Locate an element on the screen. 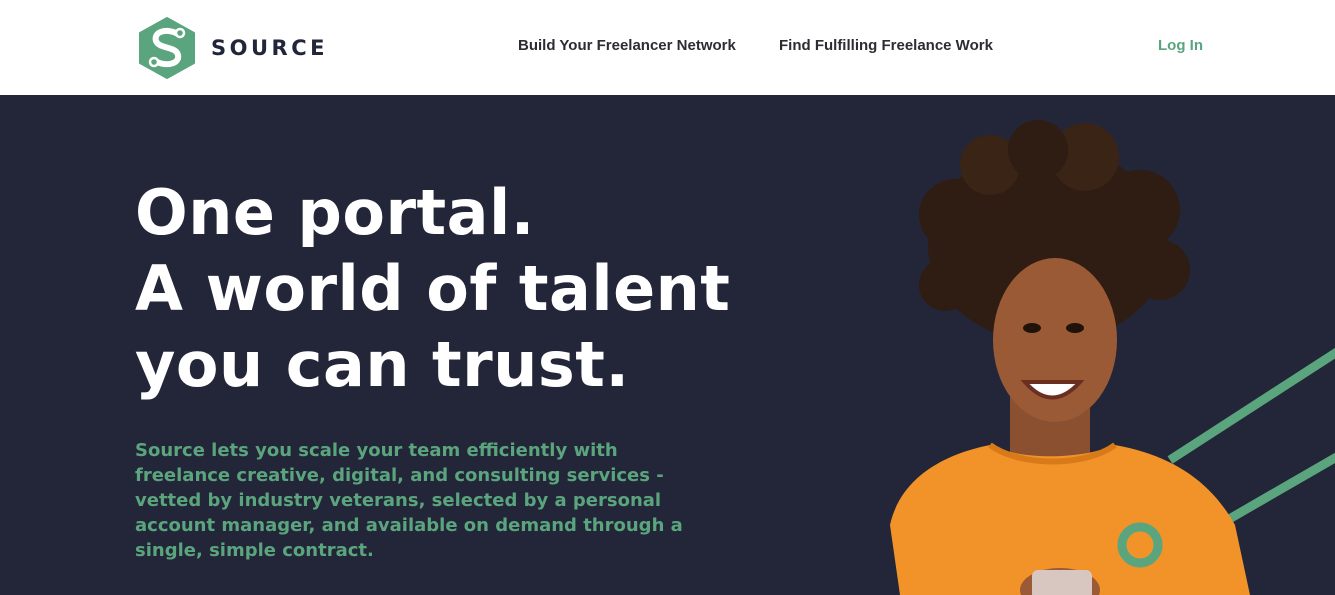 The image size is (1335, 595). source-hexagon-logo-icon is located at coordinates (167, 48).